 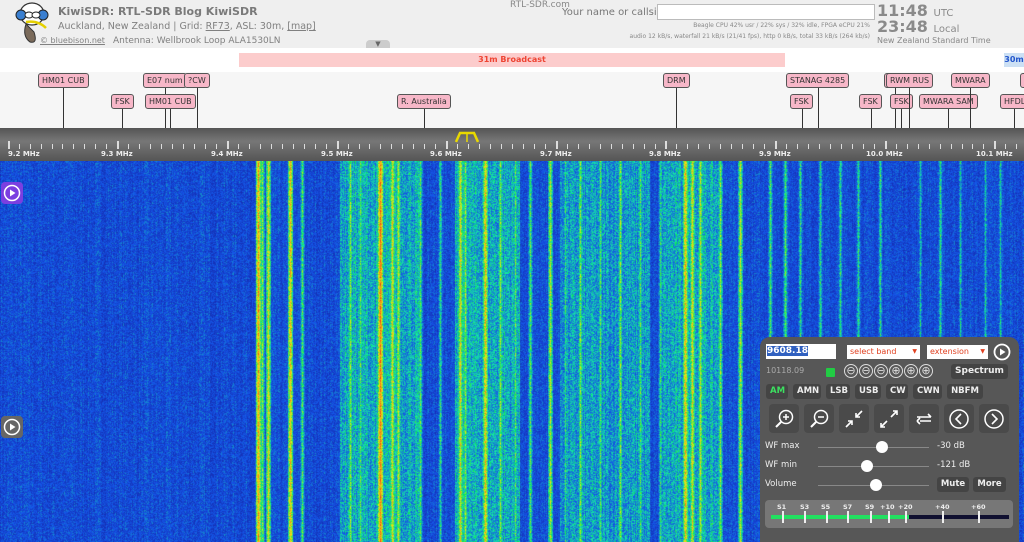 What do you see at coordinates (1002, 352) in the screenshot?
I see `play-circle-icon` at bounding box center [1002, 352].